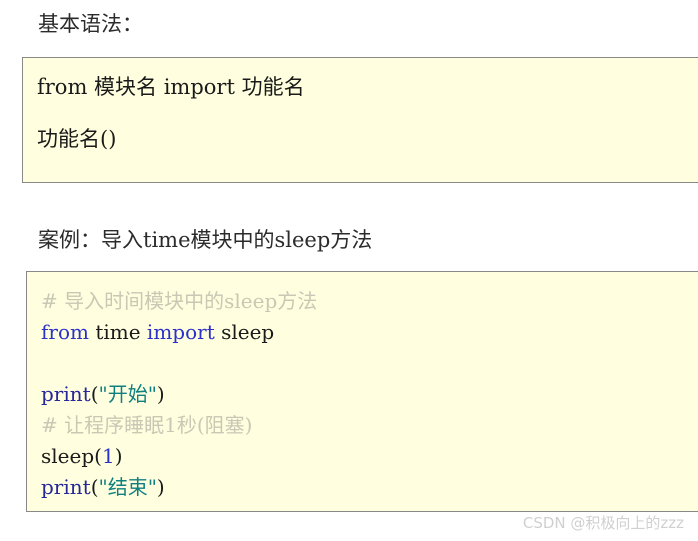 This screenshot has width=698, height=541. Describe the element at coordinates (369, 425) in the screenshot. I see `code-line: # 让程序睡眠1秒(阻塞)` at that location.